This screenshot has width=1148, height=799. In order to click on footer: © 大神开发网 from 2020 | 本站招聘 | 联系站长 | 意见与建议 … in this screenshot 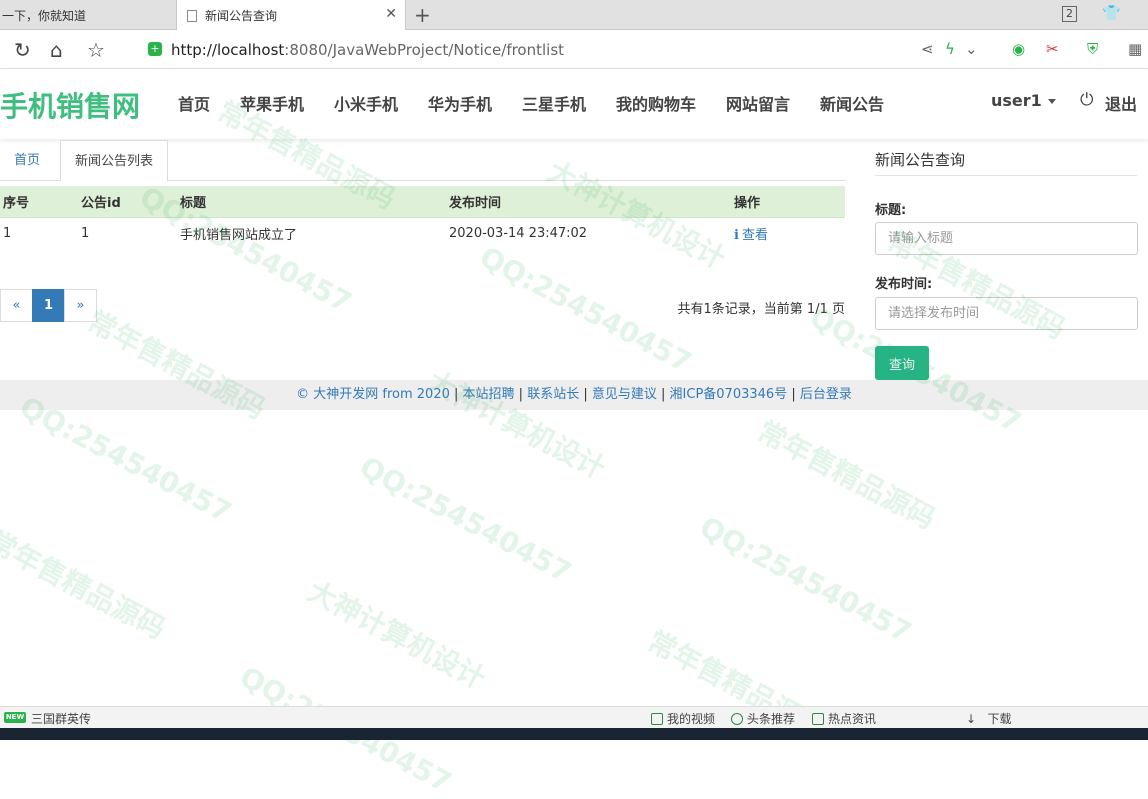, I will do `click(574, 395)`.